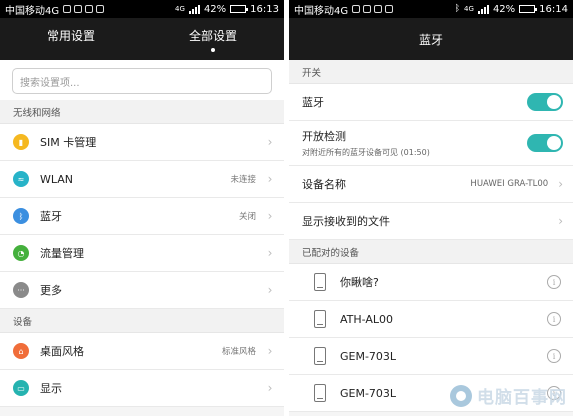 This screenshot has width=573, height=416. I want to click on device-name: GEM-703L, so click(368, 356).